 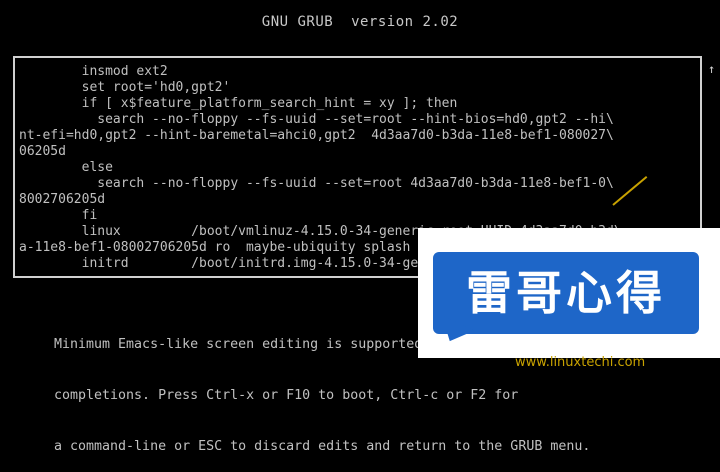 I want to click on editor-line: else, so click(x=66, y=168).